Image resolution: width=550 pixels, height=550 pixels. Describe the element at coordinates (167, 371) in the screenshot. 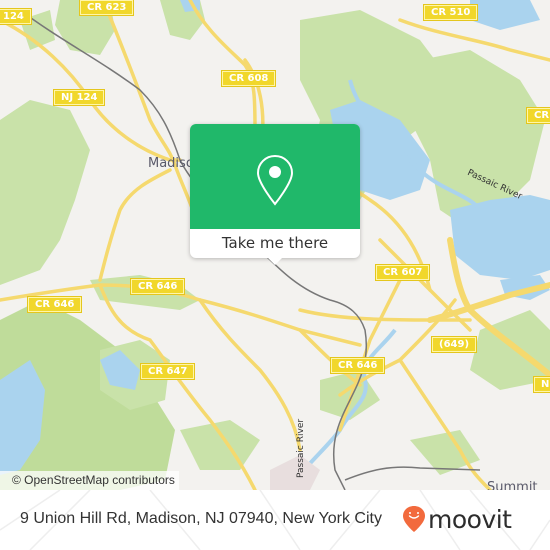

I see `road-shield-cr647: CR 647` at that location.